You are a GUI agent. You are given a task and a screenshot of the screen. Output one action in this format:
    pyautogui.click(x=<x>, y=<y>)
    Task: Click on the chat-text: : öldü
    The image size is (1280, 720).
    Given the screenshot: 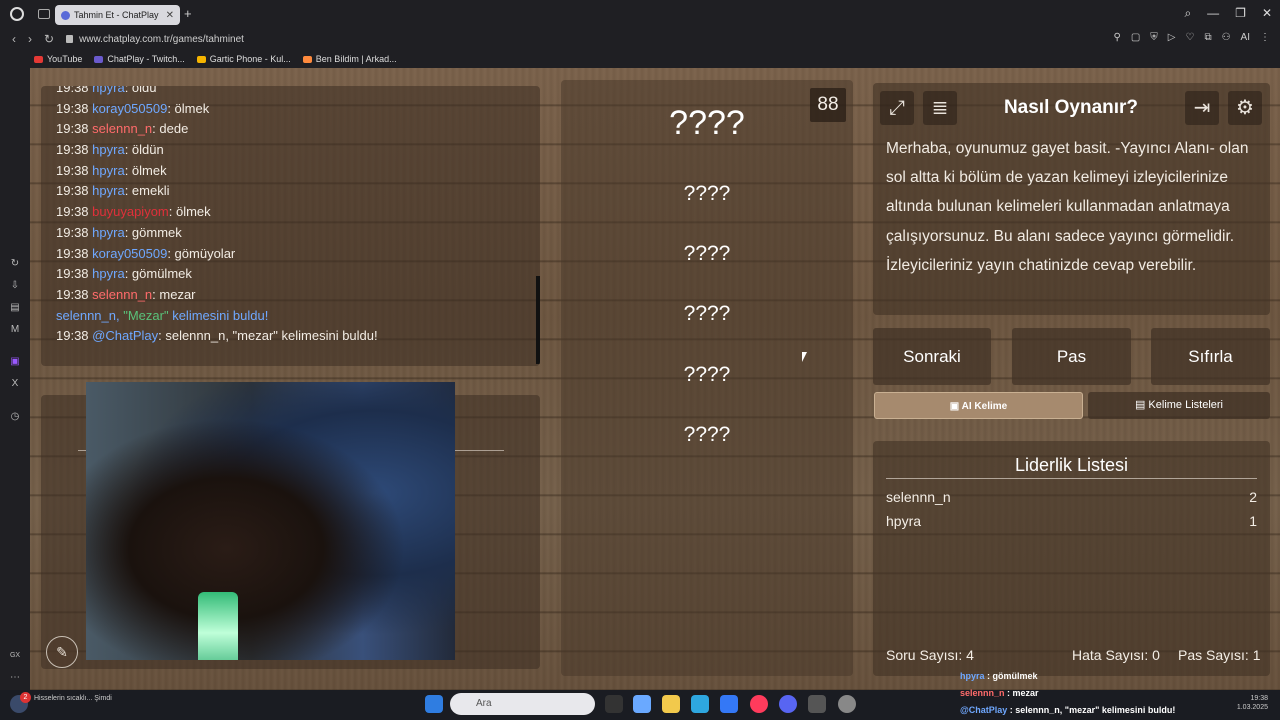 What is the action you would take?
    pyautogui.click(x=140, y=90)
    